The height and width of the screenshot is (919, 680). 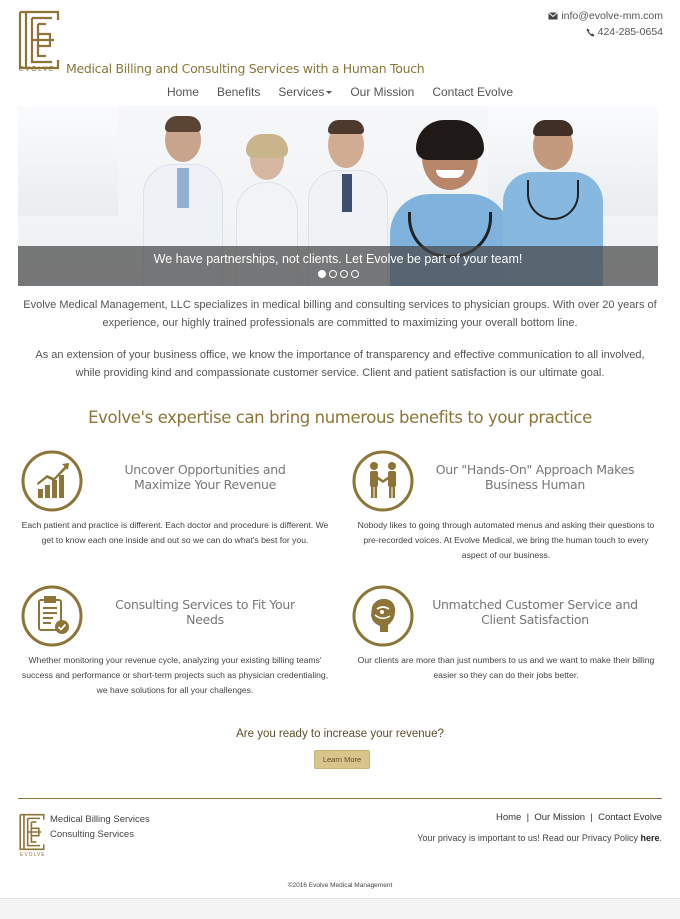 What do you see at coordinates (68, 161) in the screenshot?
I see `hero-bg-window` at bounding box center [68, 161].